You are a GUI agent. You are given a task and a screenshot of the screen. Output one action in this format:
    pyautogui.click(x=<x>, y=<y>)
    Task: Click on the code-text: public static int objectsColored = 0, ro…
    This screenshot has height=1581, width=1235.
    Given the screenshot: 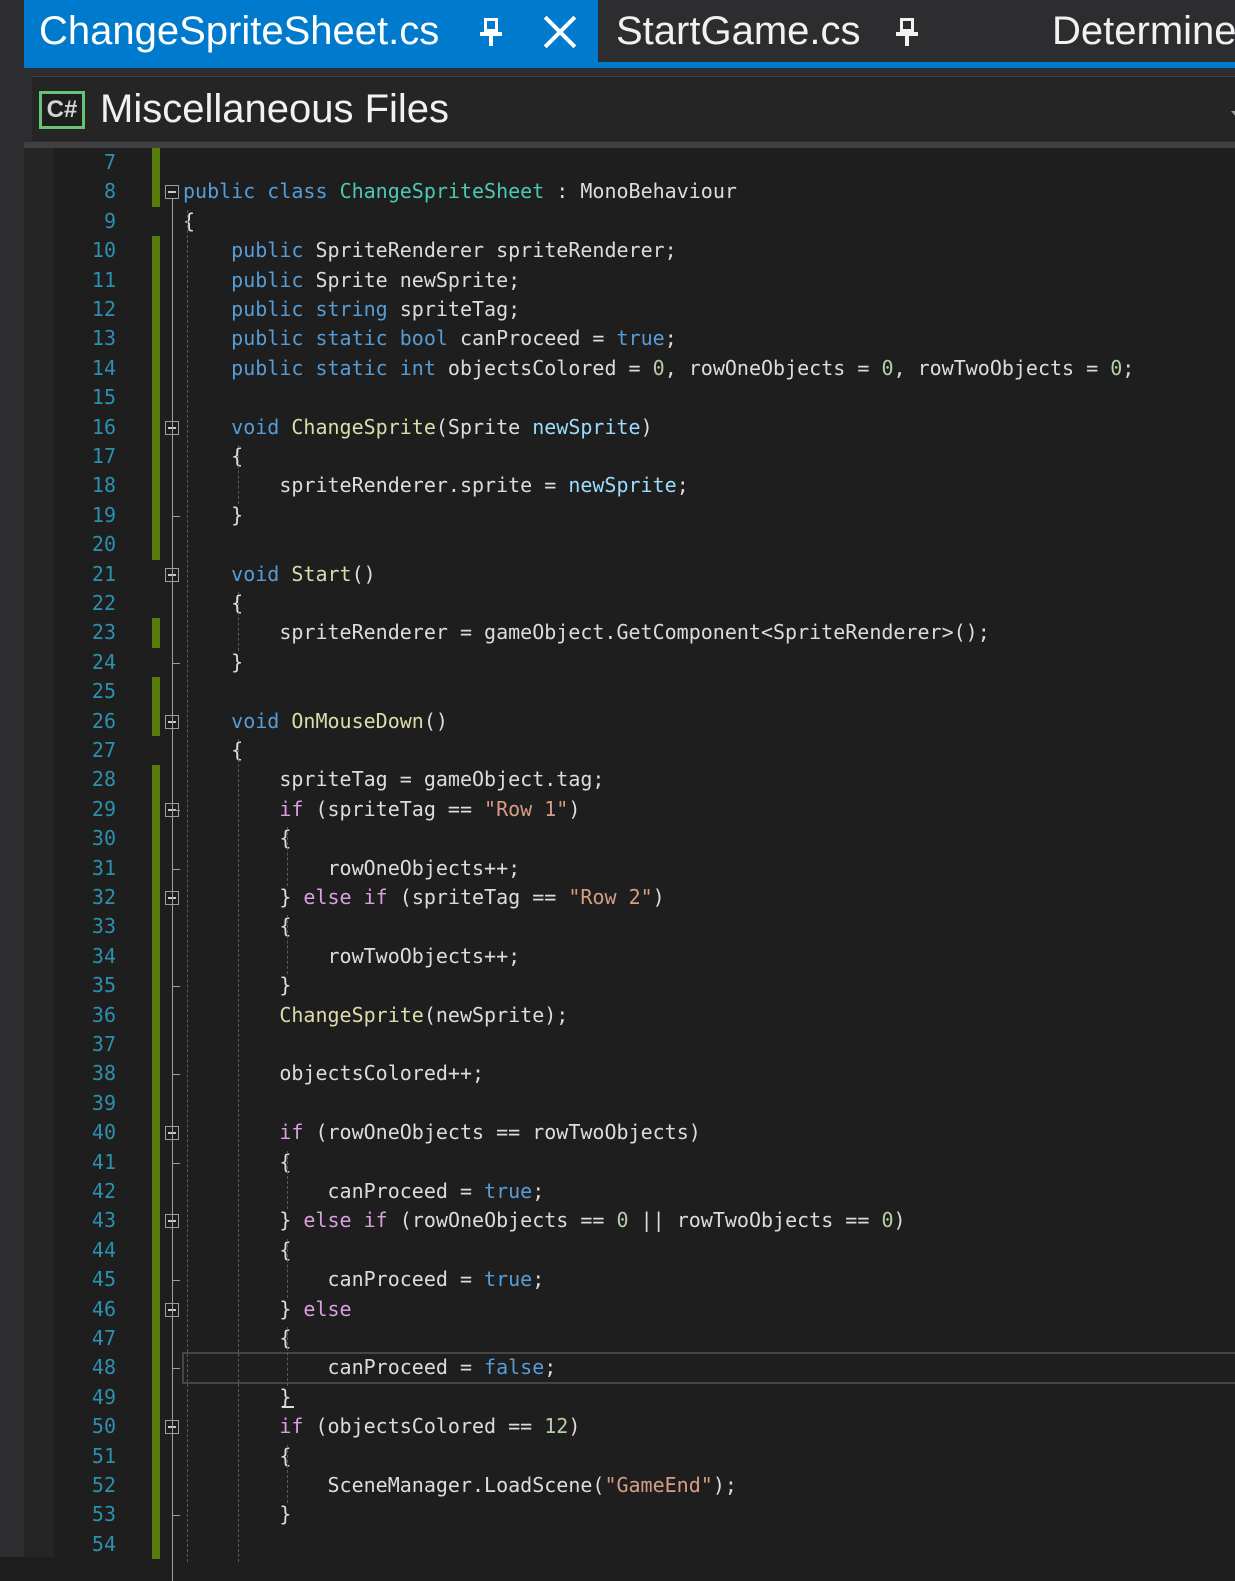 What is the action you would take?
    pyautogui.click(x=658, y=368)
    